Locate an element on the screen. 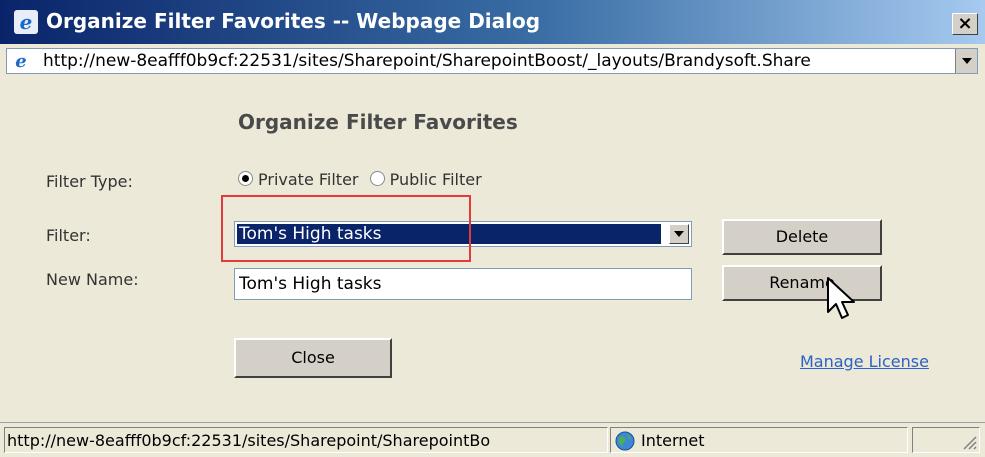 The image size is (985, 457). address-dropdown-button is located at coordinates (966, 61).